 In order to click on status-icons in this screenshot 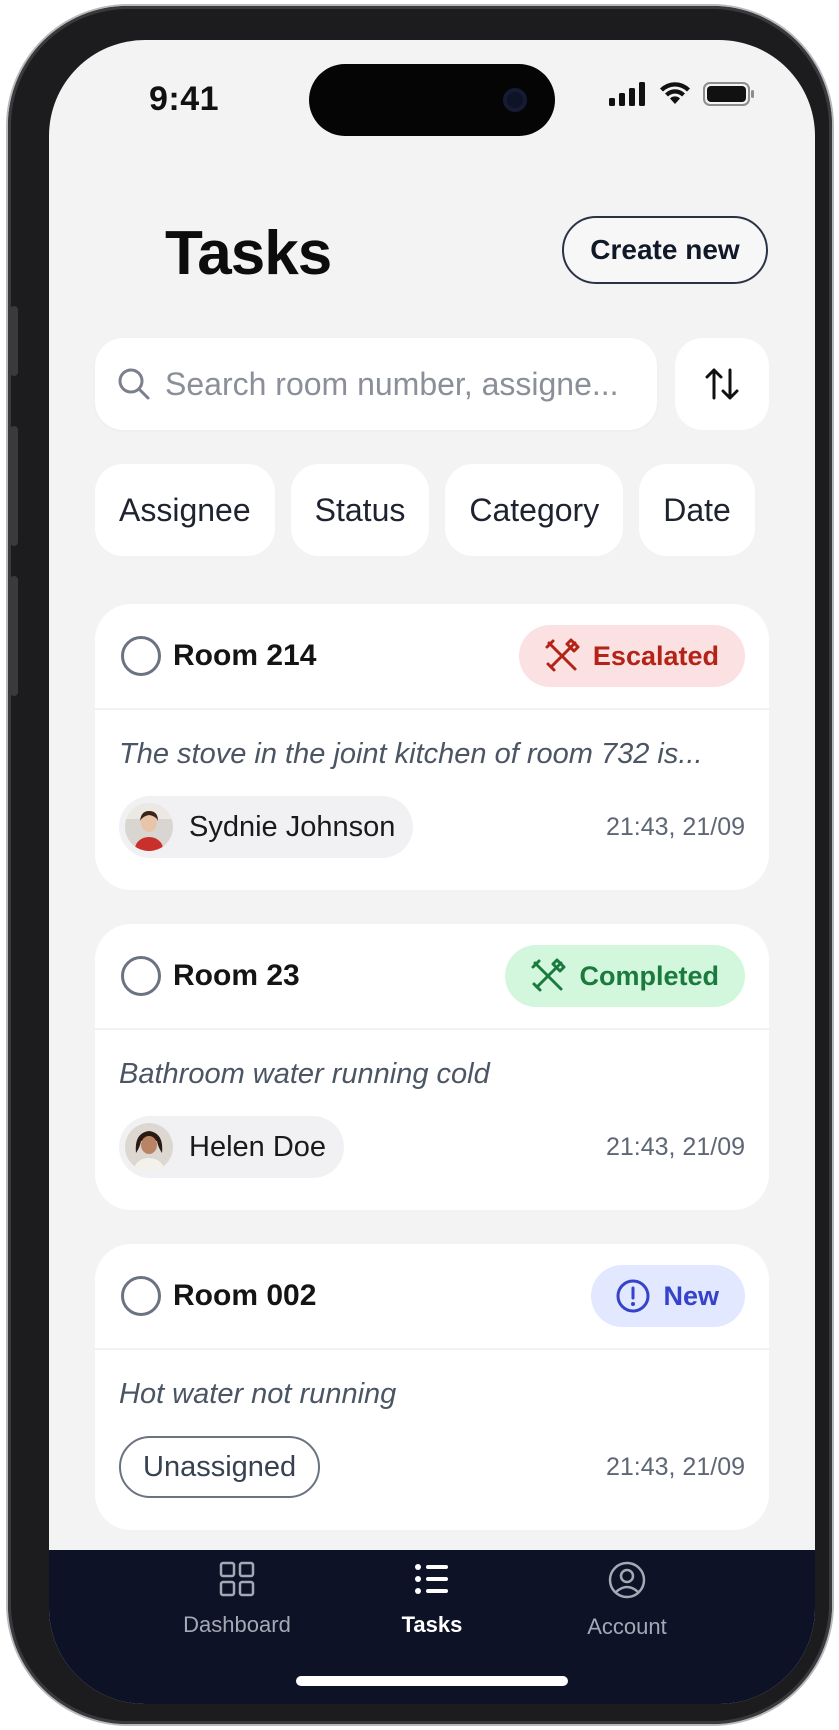, I will do `click(682, 94)`.